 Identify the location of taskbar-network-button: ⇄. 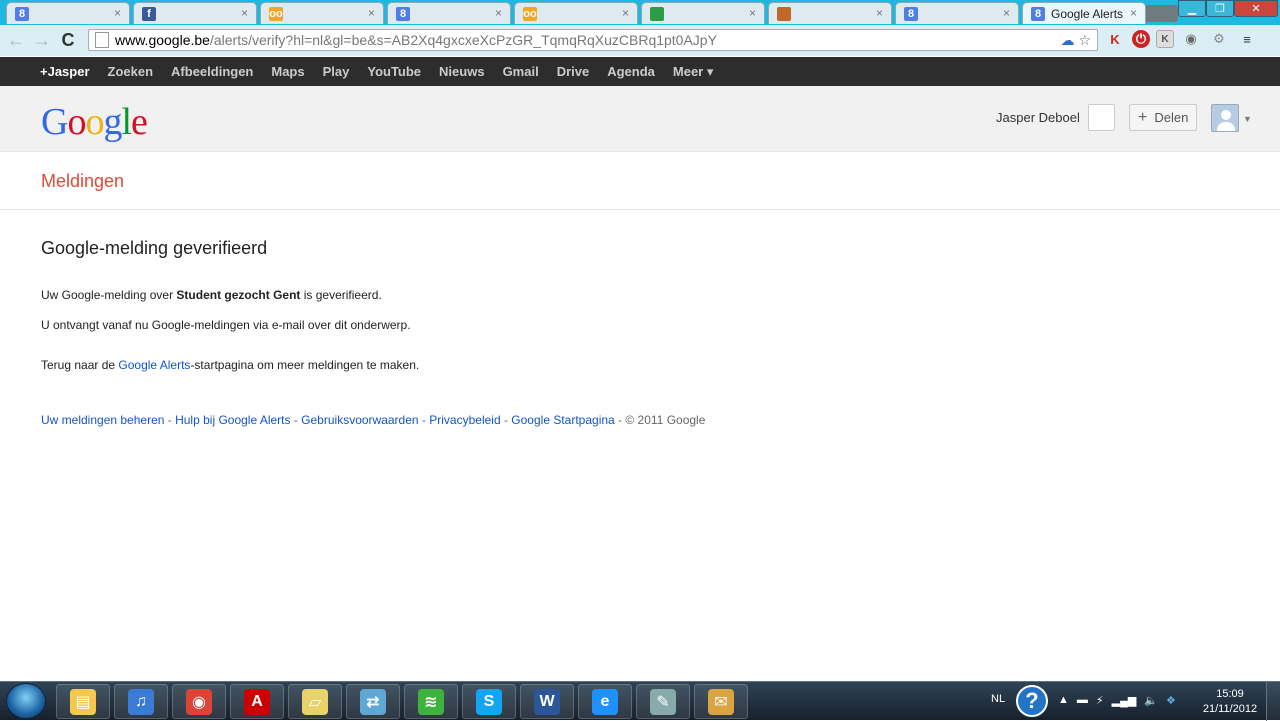
(373, 701).